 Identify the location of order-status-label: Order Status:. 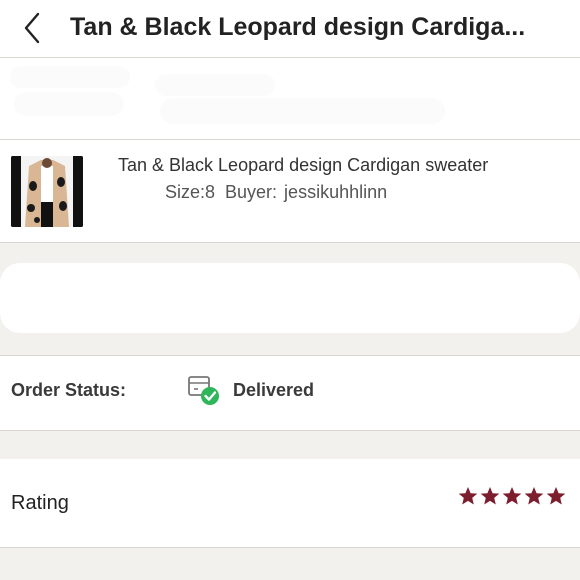
(69, 390).